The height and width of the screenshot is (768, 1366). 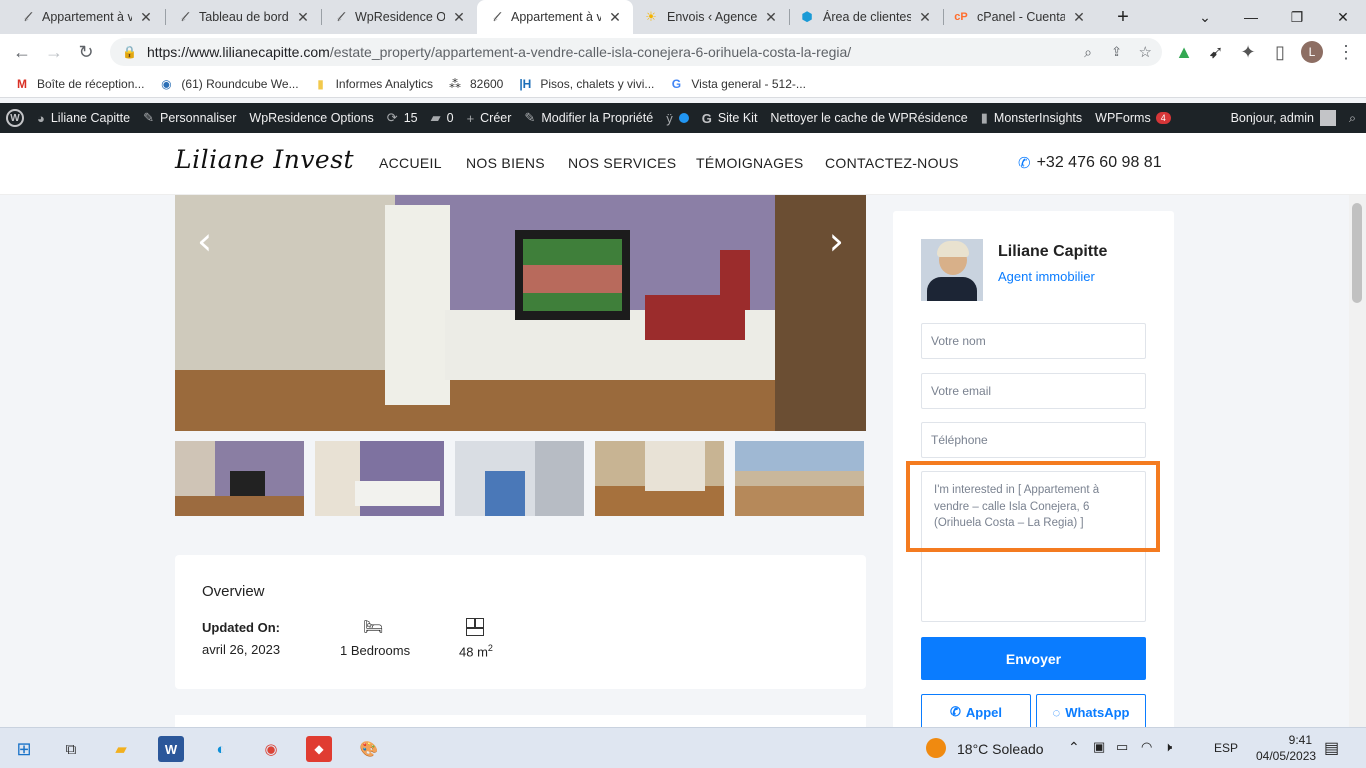 I want to click on window-close-icon: ✕, so click(x=1343, y=17).